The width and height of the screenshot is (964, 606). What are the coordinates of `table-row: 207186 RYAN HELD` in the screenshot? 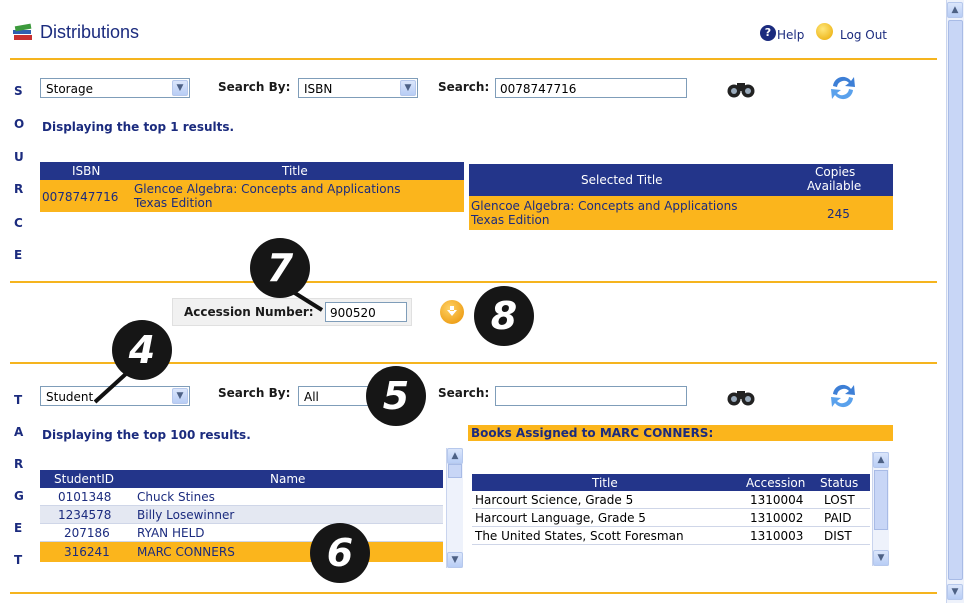 It's located at (241, 533).